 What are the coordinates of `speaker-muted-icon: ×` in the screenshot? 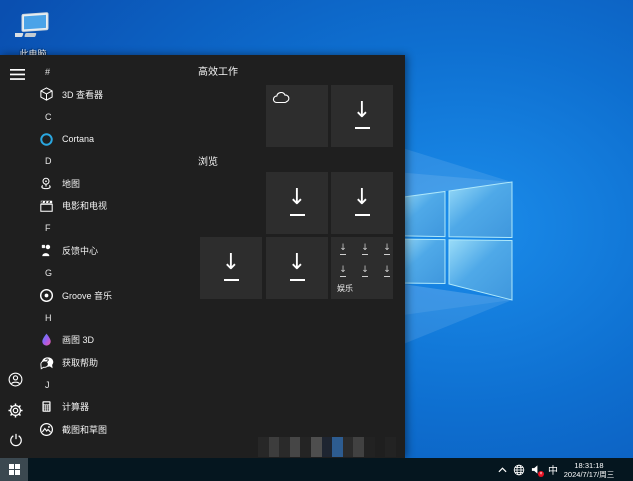 It's located at (536, 470).